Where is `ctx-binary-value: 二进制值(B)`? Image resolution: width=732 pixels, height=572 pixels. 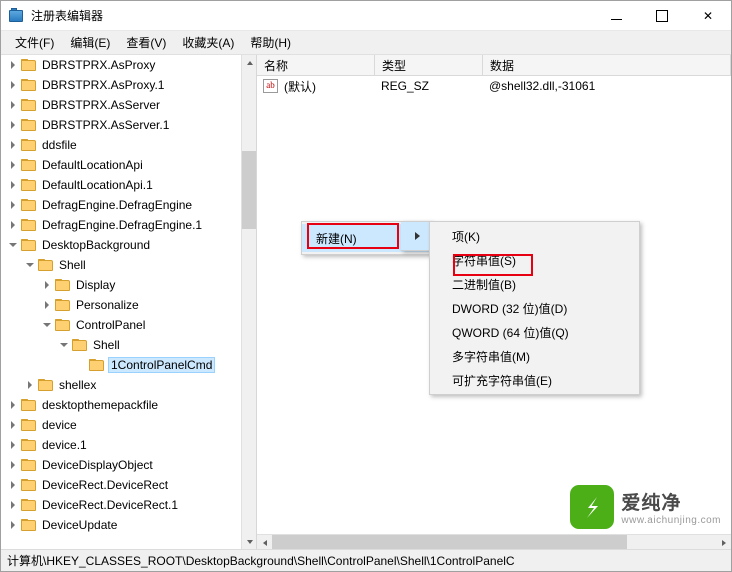 ctx-binary-value: 二进制值(B) is located at coordinates (534, 284).